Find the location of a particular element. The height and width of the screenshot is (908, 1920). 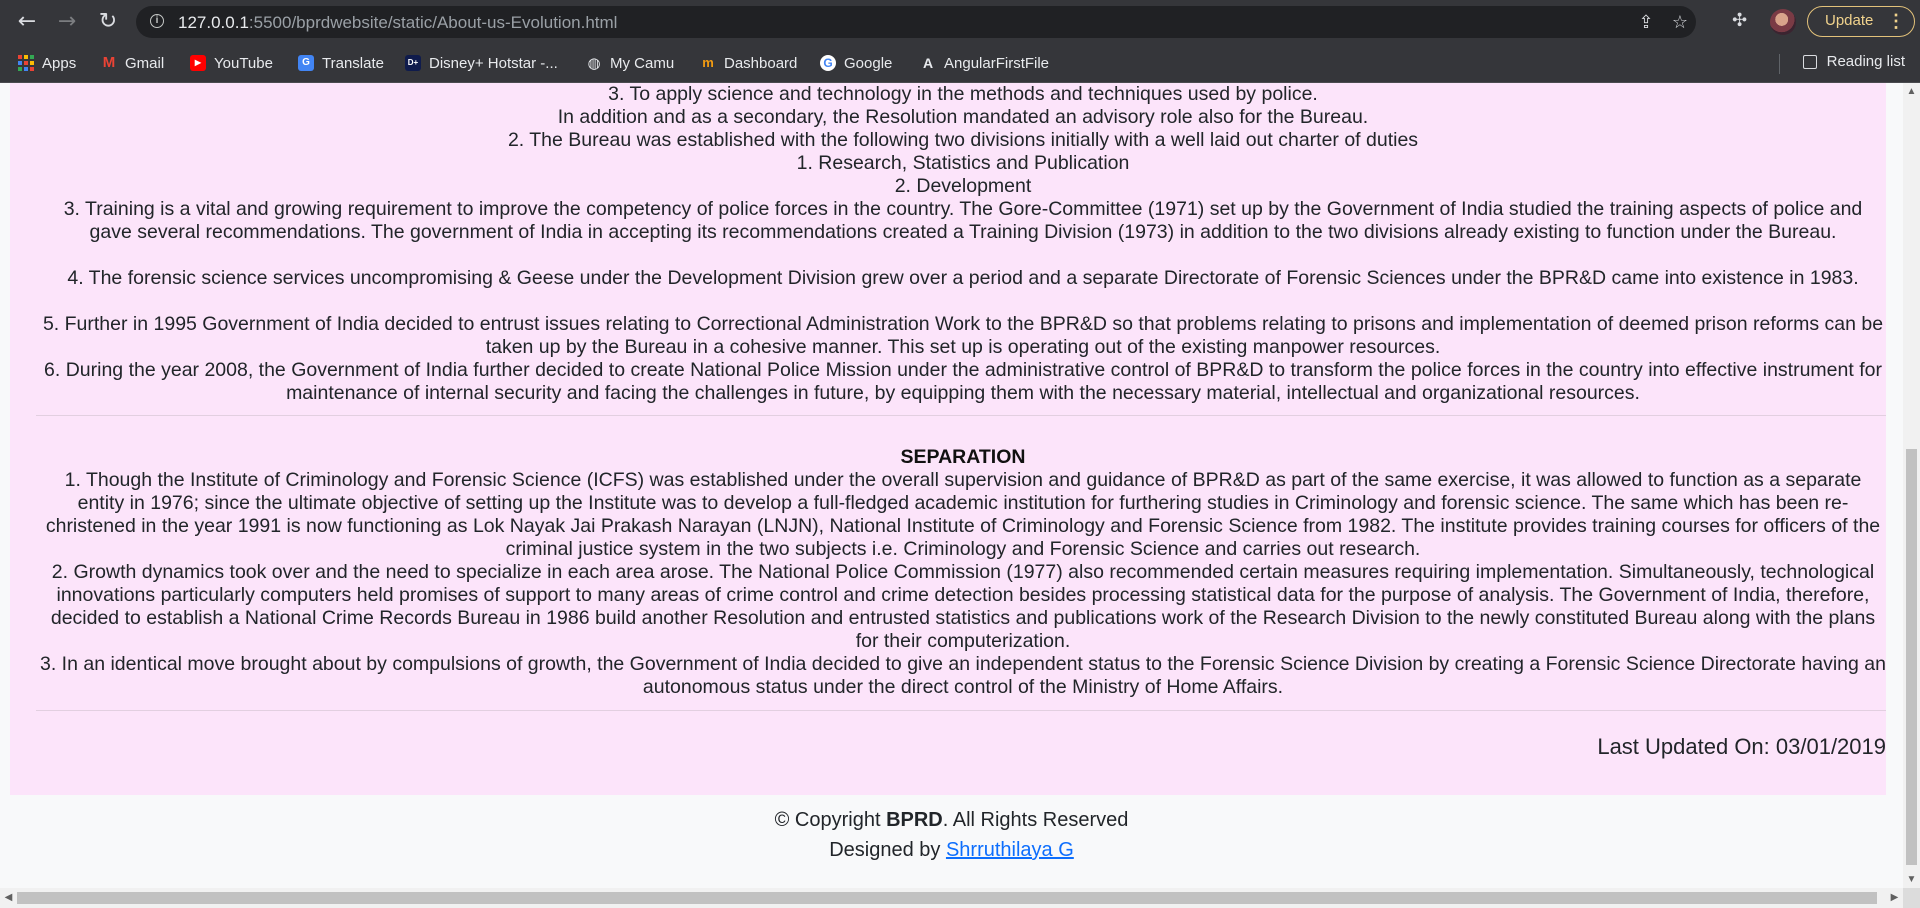

site-info-icon: i is located at coordinates (157, 21).